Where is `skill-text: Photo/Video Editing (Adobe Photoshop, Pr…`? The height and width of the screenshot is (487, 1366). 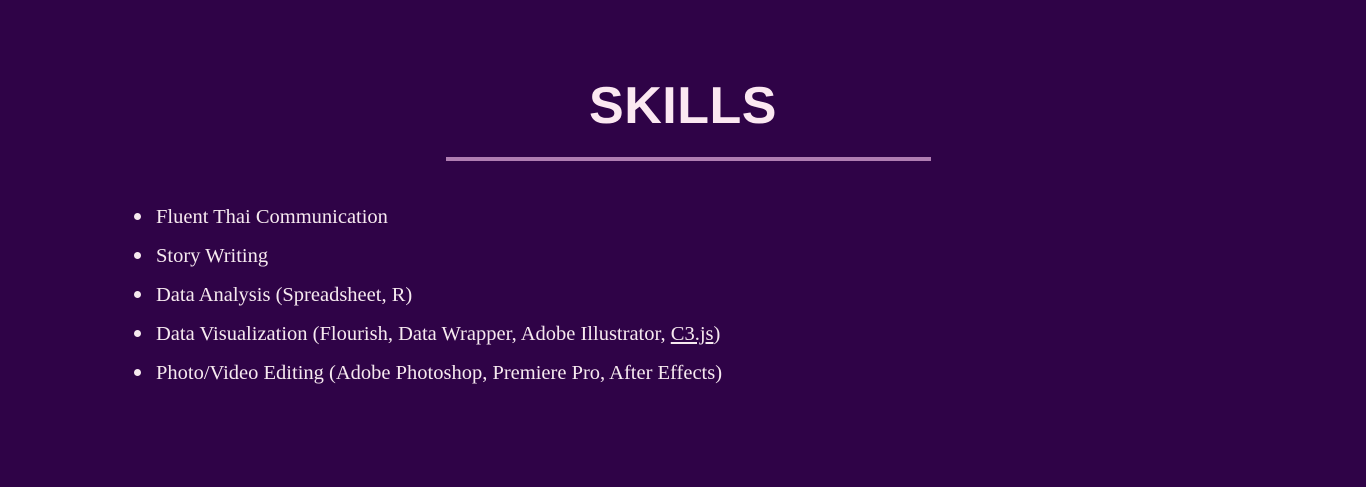
skill-text: Photo/Video Editing (Adobe Photoshop, Pr… is located at coordinates (439, 373).